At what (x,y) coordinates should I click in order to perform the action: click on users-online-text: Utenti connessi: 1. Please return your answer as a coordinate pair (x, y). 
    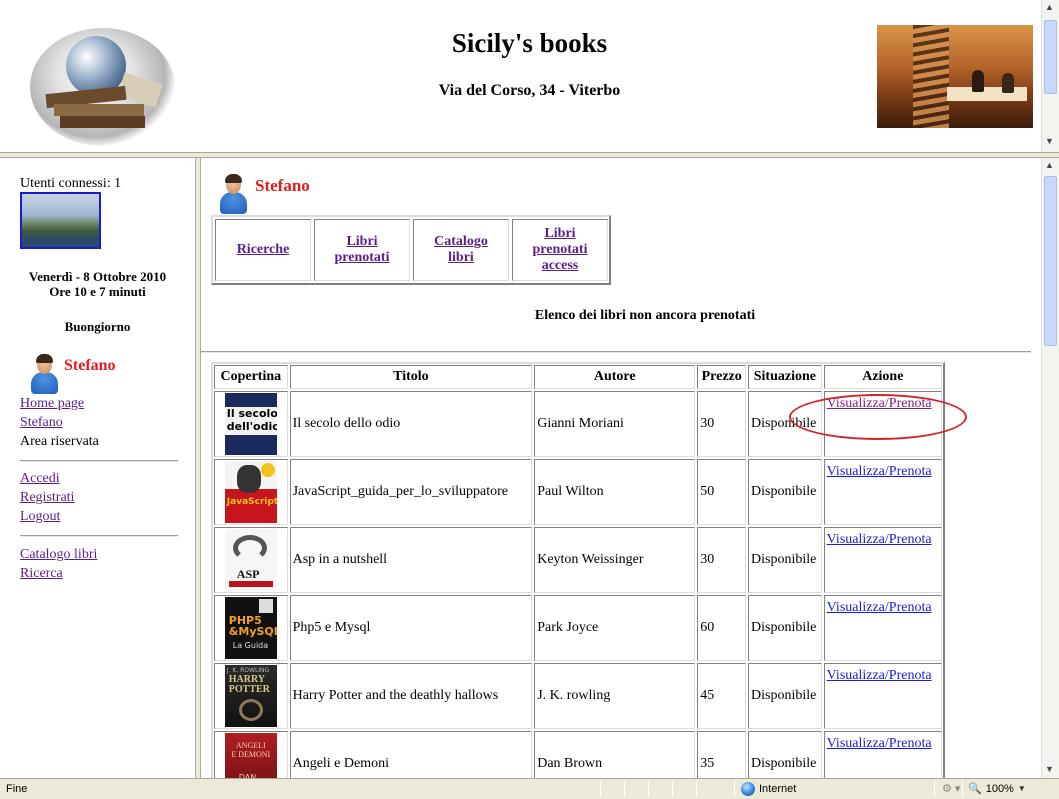
    Looking at the image, I should click on (71, 183).